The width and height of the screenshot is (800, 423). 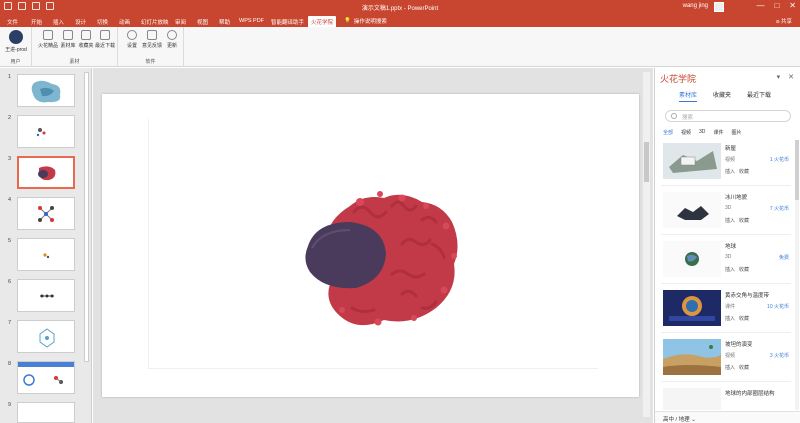 I want to click on thumb-glacier-model, so click(x=46, y=91).